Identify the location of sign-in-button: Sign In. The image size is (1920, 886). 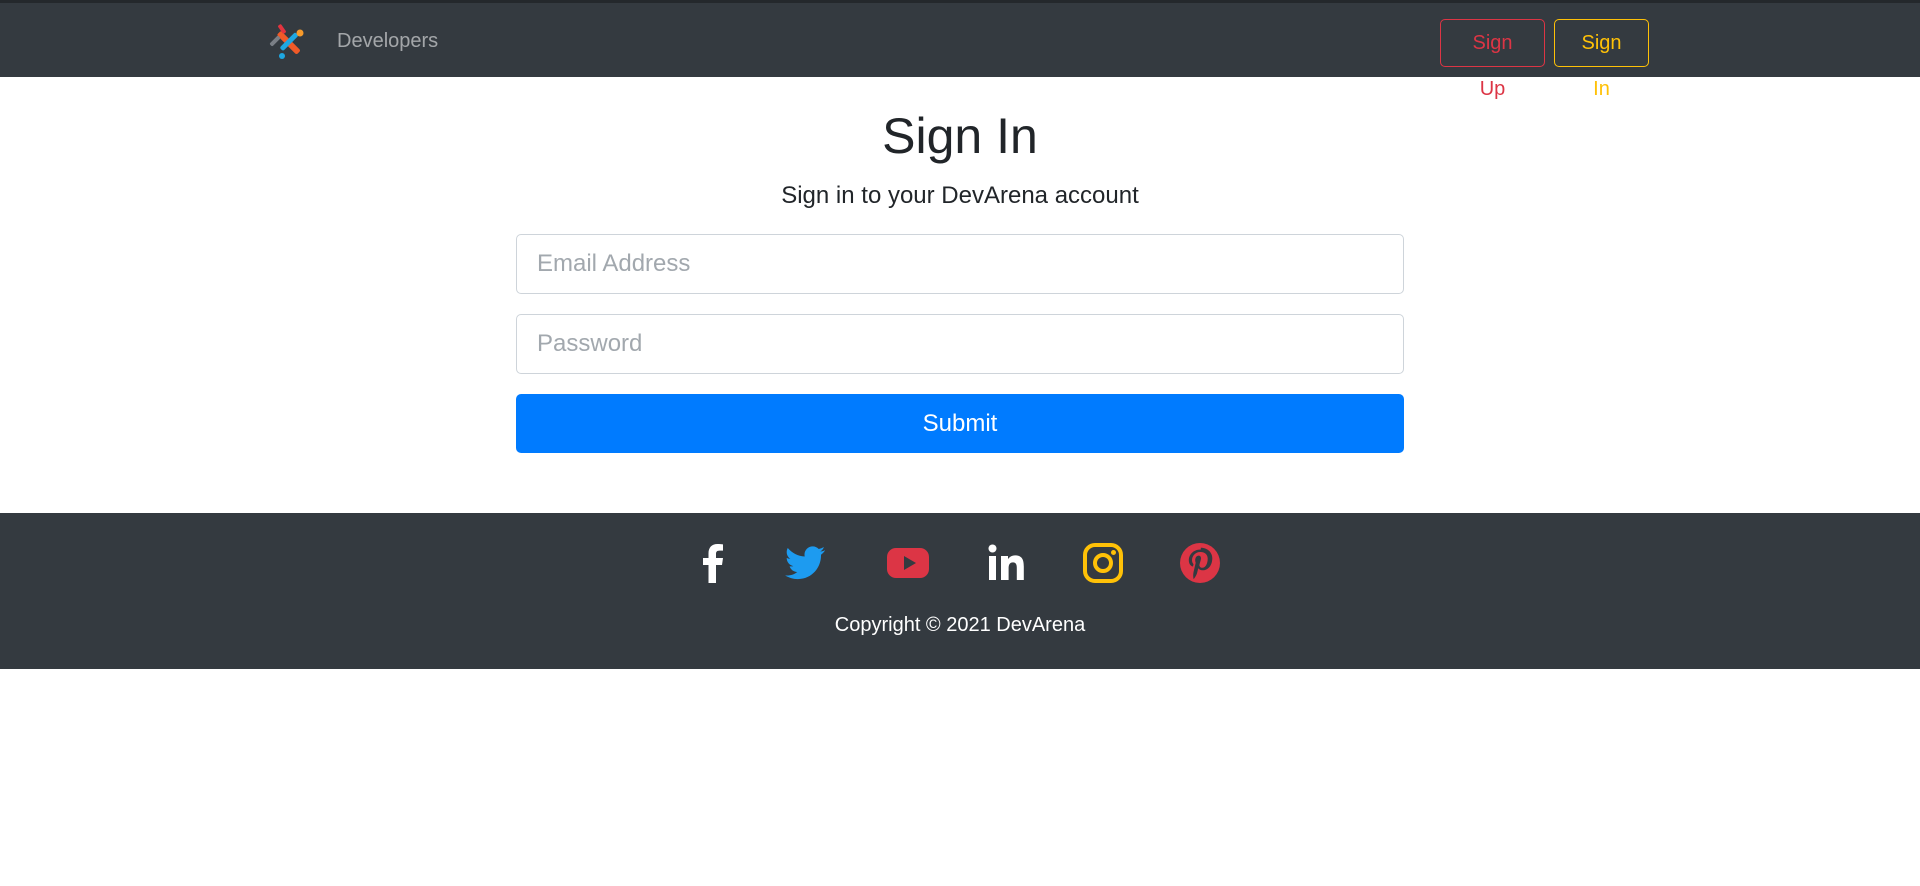
(1601, 59).